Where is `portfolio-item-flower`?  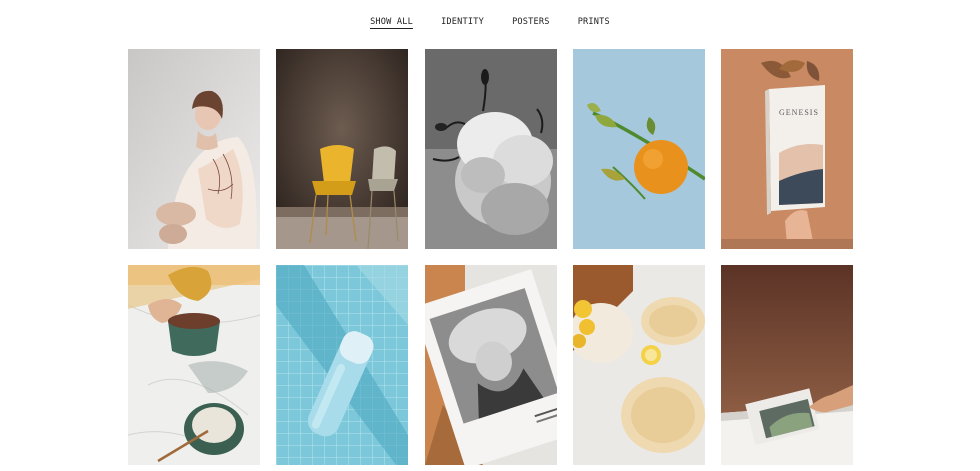 portfolio-item-flower is located at coordinates (490, 149).